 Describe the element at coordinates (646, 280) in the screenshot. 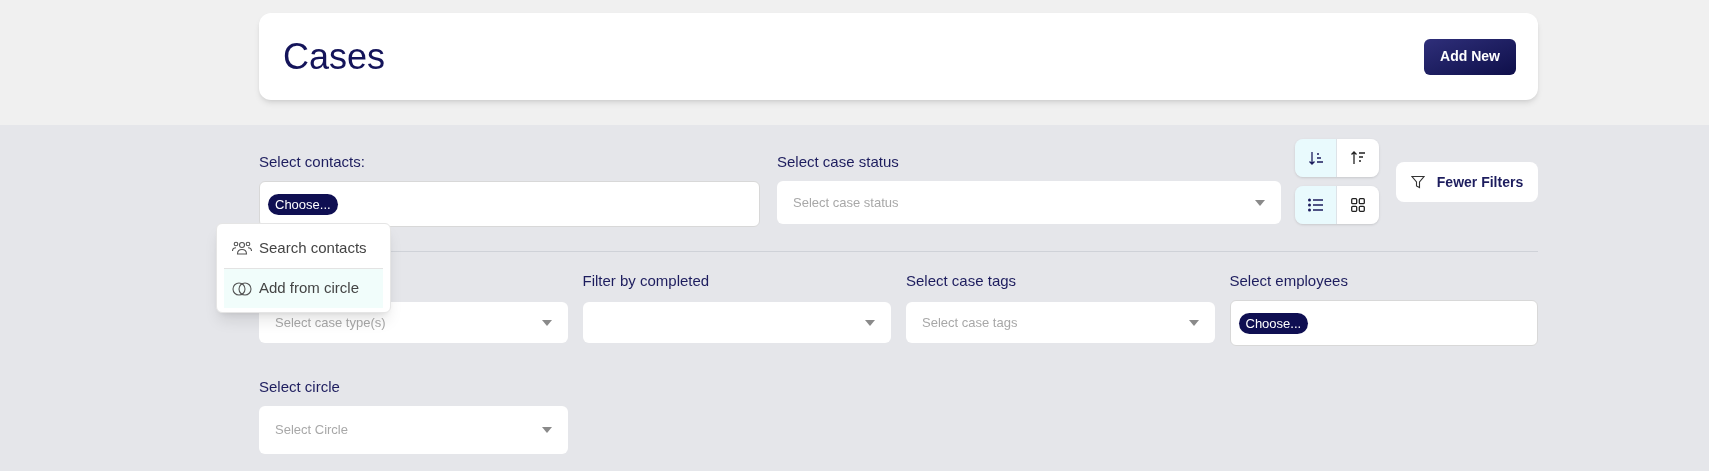

I see `field-label: Filter by completed` at that location.